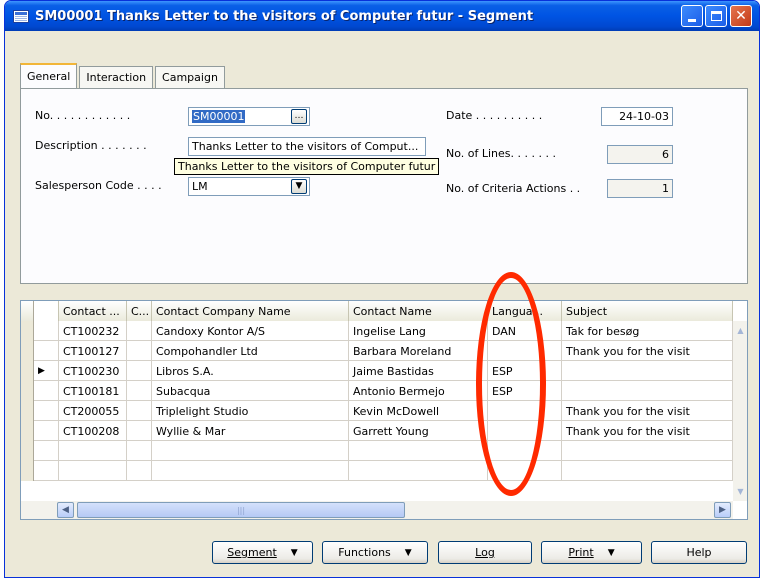 The height and width of the screenshot is (580, 762). What do you see at coordinates (647, 331) in the screenshot?
I see `cell-subject: Tak for besøg` at bounding box center [647, 331].